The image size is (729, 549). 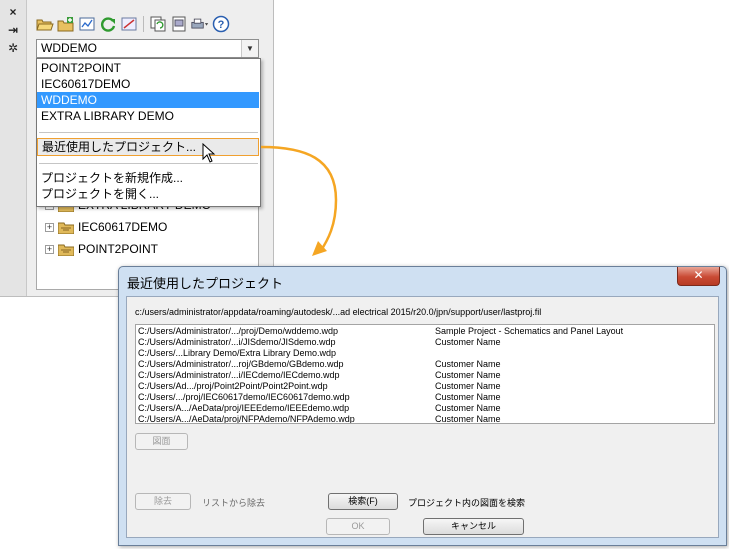 What do you see at coordinates (363, 501) in the screenshot?
I see `search-button: 検索(F)` at bounding box center [363, 501].